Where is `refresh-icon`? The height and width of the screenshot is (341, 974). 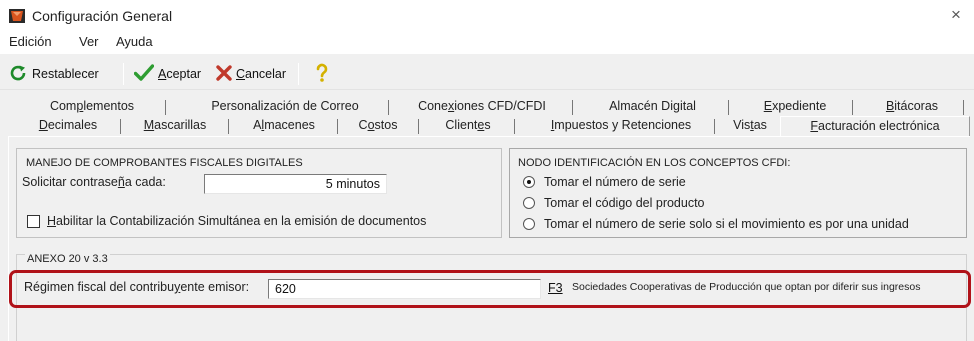
refresh-icon is located at coordinates (19, 74).